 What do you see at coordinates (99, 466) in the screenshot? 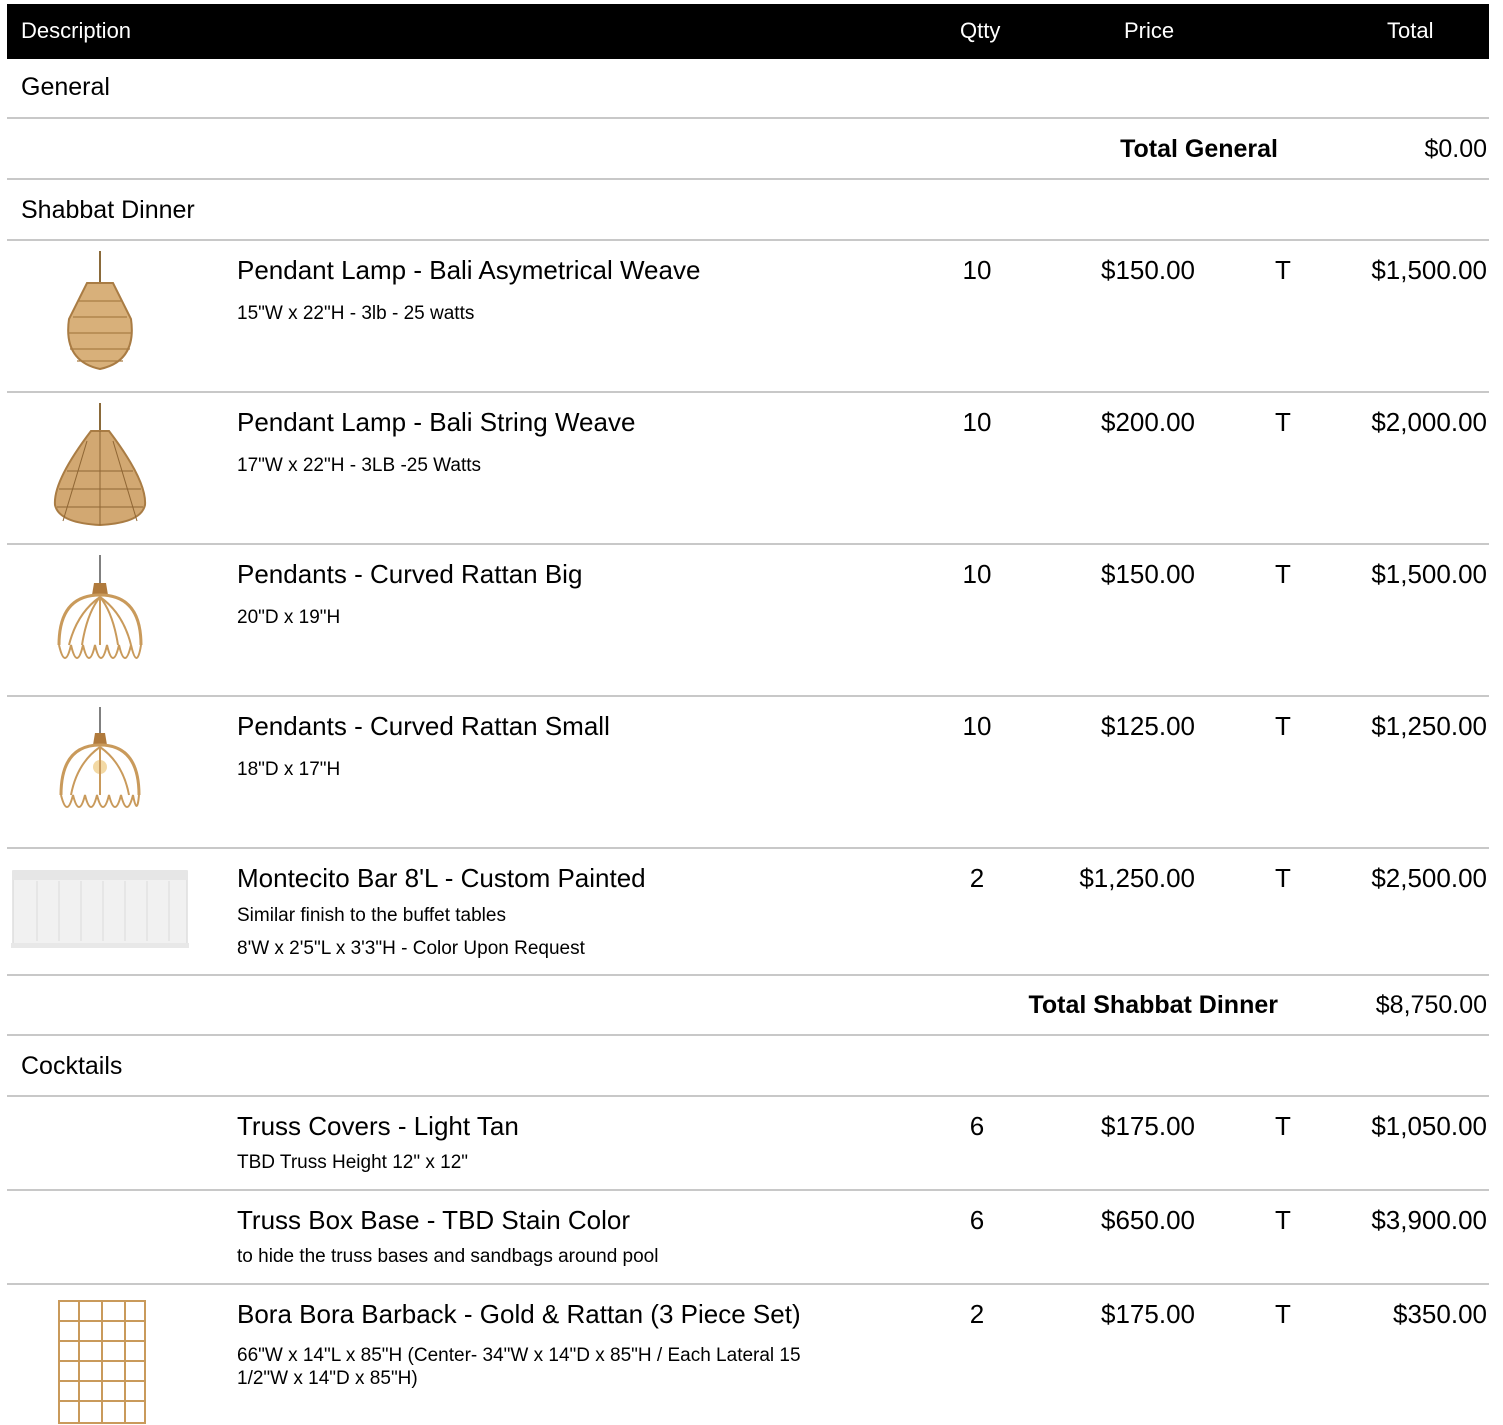
I see `string-weave-pendant-icon` at bounding box center [99, 466].